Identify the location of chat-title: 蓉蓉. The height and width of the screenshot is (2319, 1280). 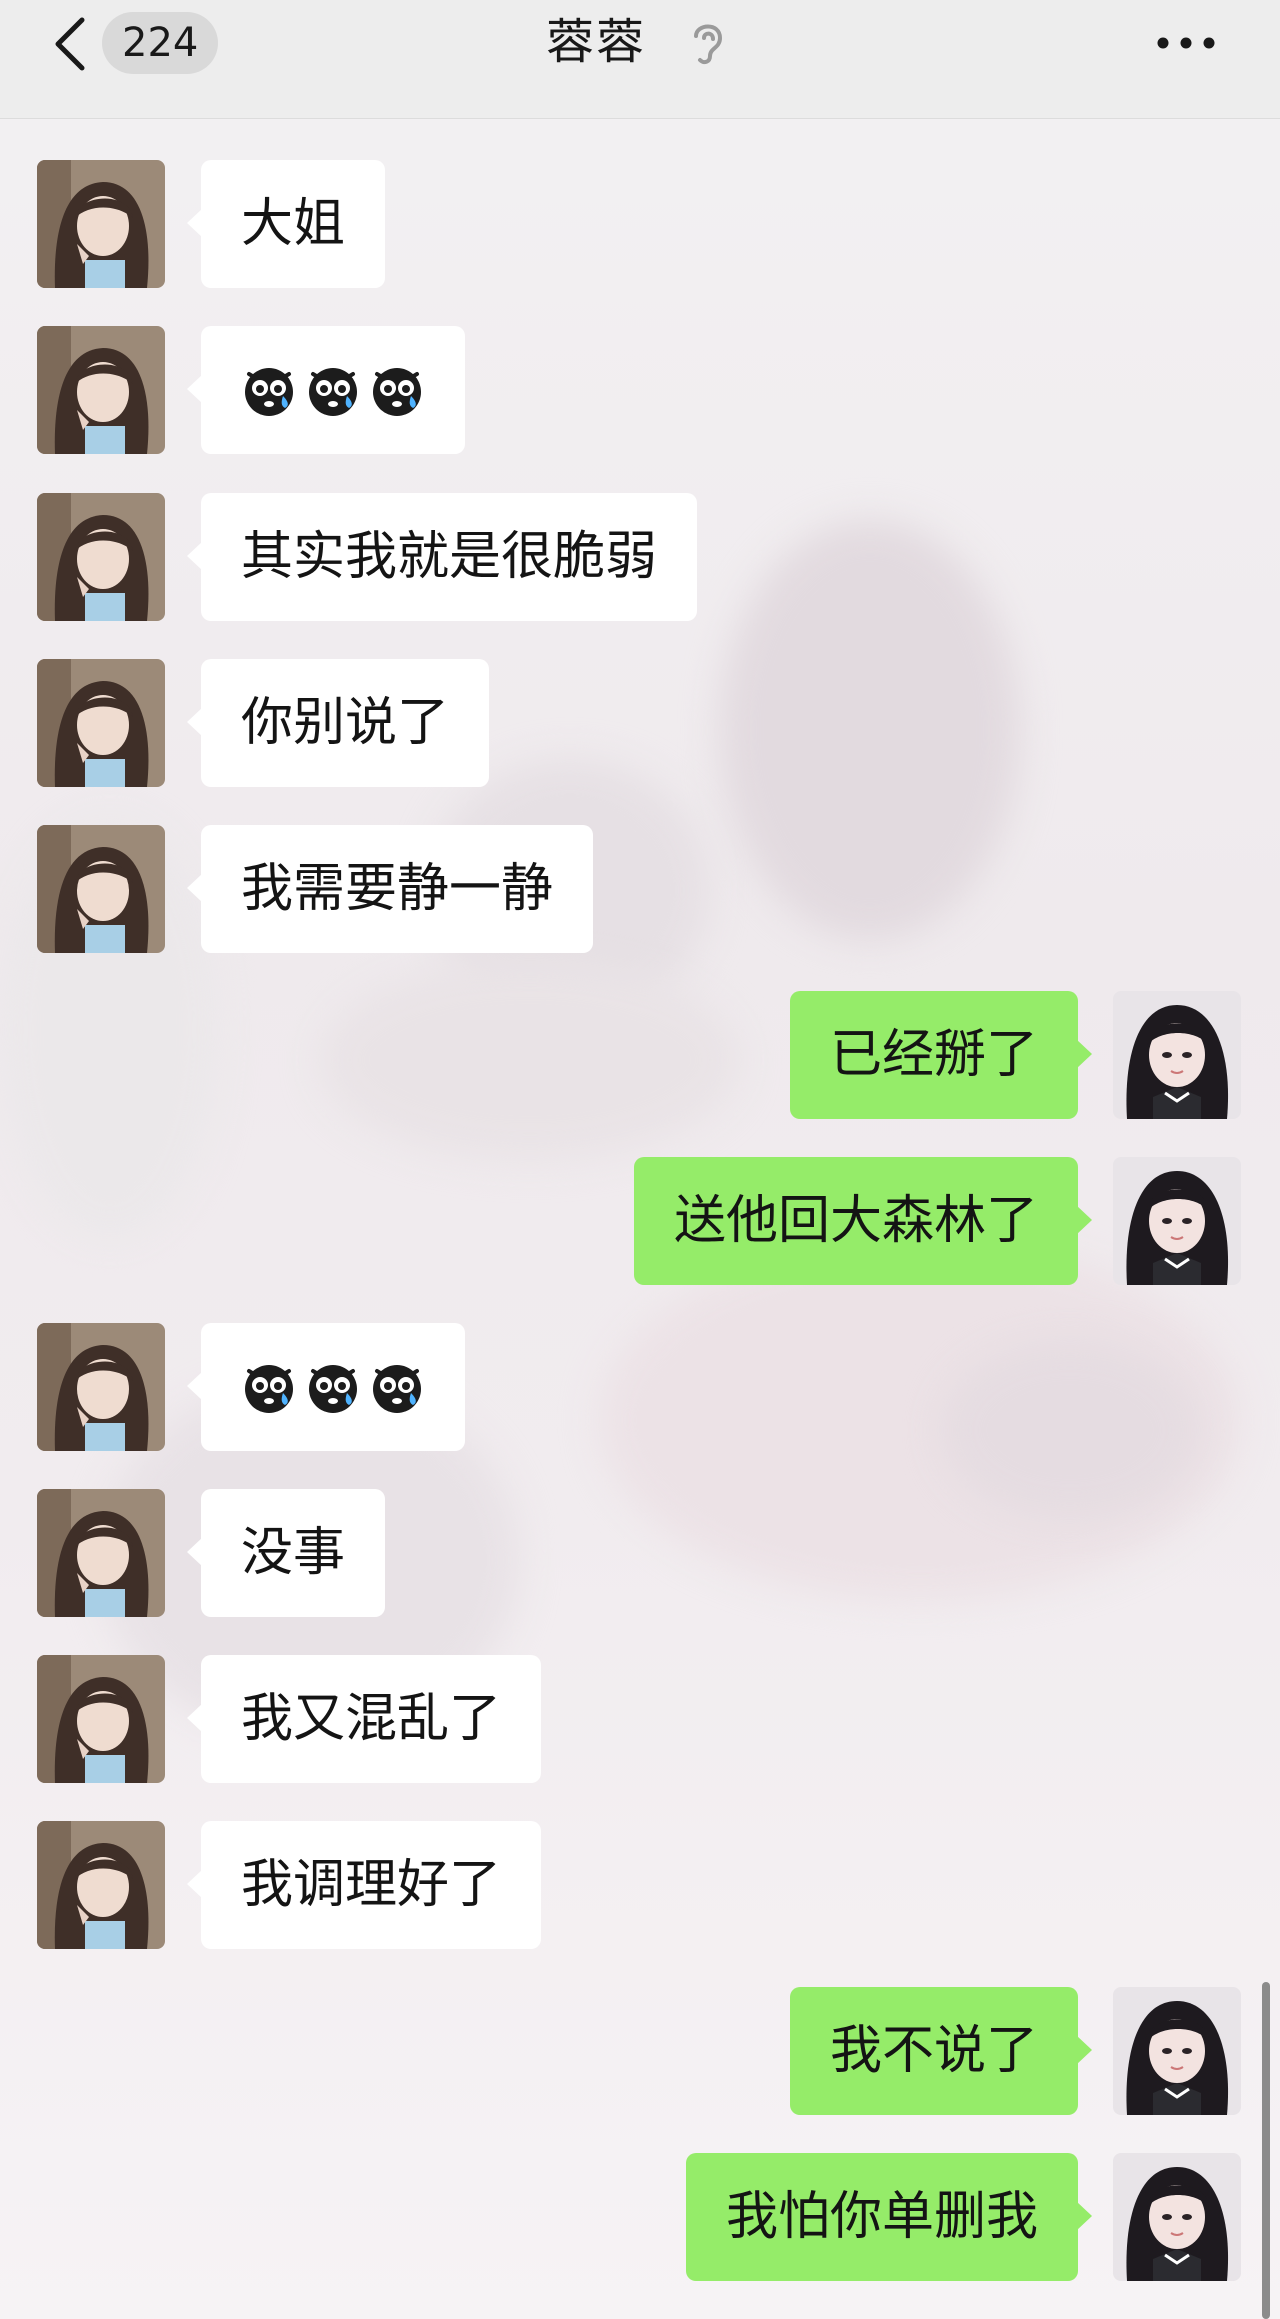
(596, 42).